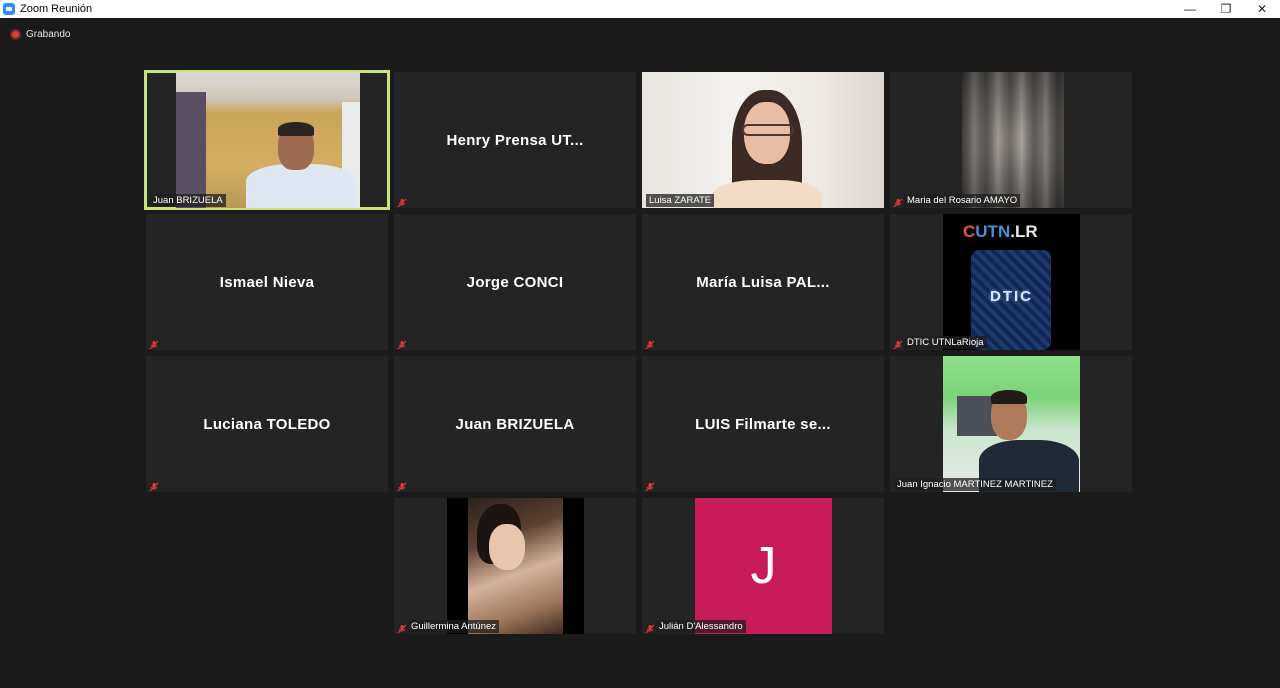 The width and height of the screenshot is (1280, 688). I want to click on participant-name-tag: Guillermina Antúnez, so click(454, 626).